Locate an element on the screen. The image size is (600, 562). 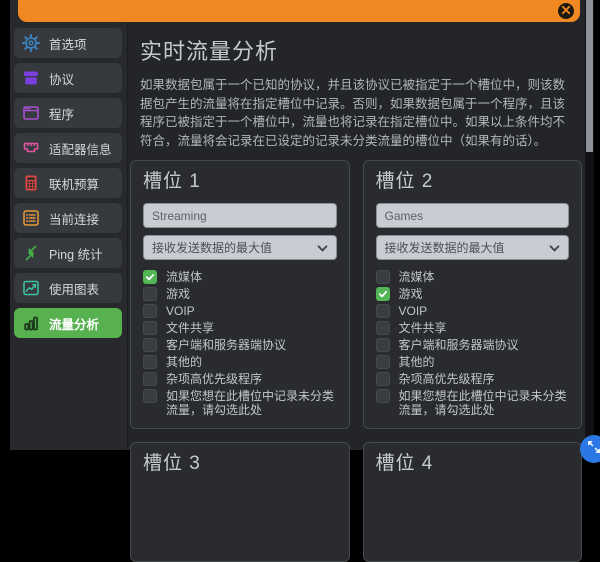
sidebar-item-preferences: 首选项 is located at coordinates (68, 43).